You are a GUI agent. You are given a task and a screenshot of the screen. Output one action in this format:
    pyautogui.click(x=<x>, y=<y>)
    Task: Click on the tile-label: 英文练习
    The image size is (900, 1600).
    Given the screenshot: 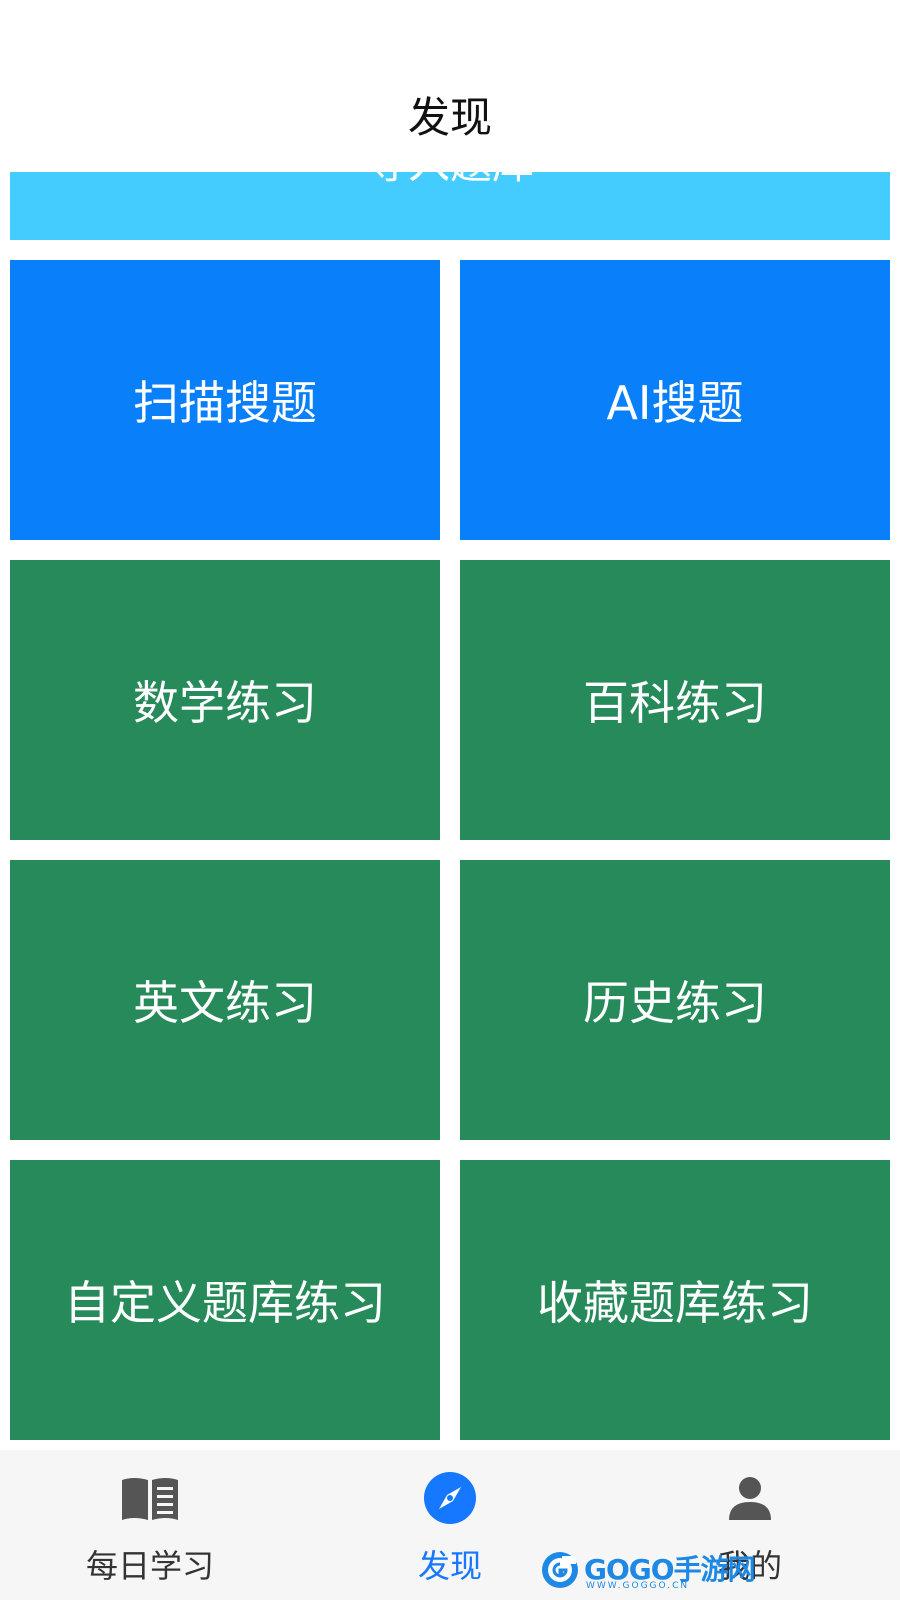 What is the action you would take?
    pyautogui.click(x=225, y=1003)
    